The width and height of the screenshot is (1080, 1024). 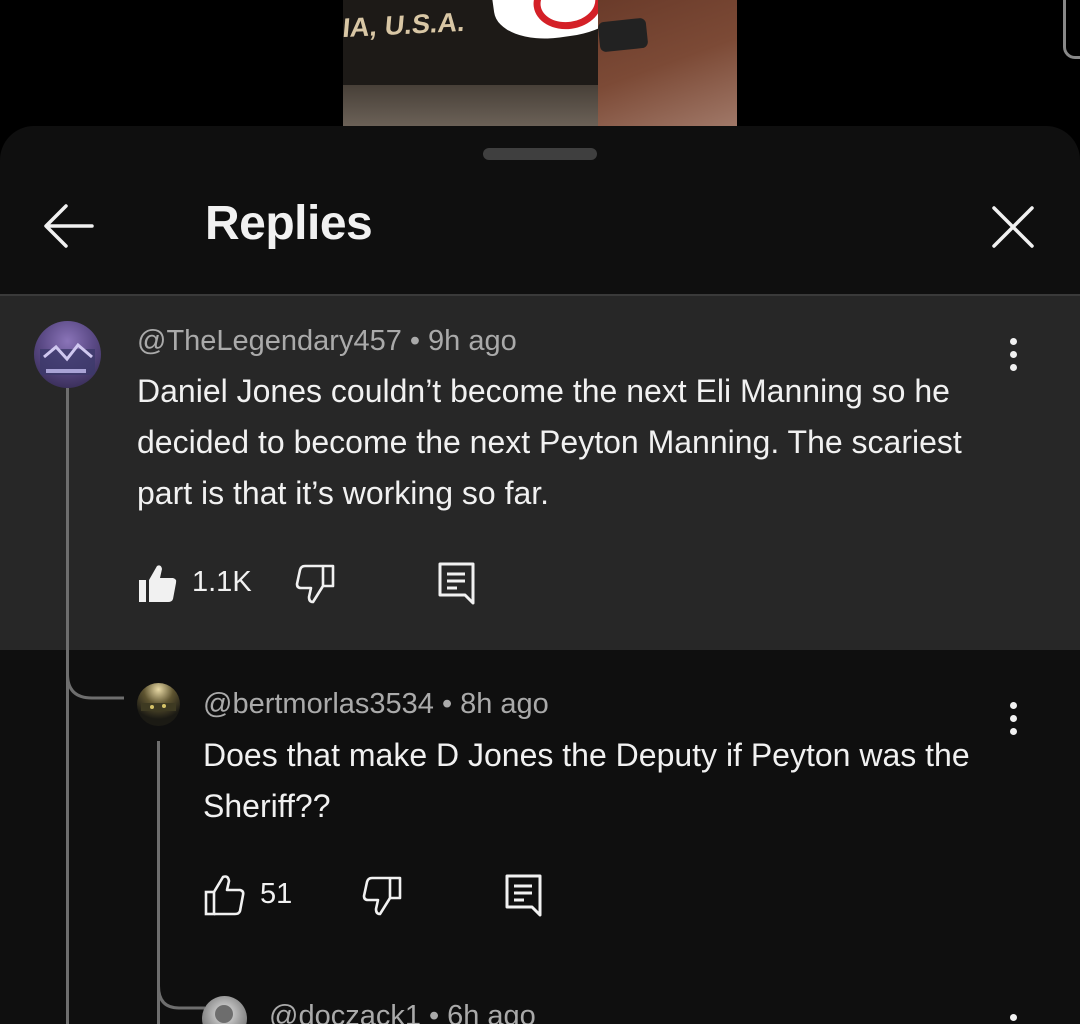 What do you see at coordinates (623, 35) in the screenshot?
I see `video-watch` at bounding box center [623, 35].